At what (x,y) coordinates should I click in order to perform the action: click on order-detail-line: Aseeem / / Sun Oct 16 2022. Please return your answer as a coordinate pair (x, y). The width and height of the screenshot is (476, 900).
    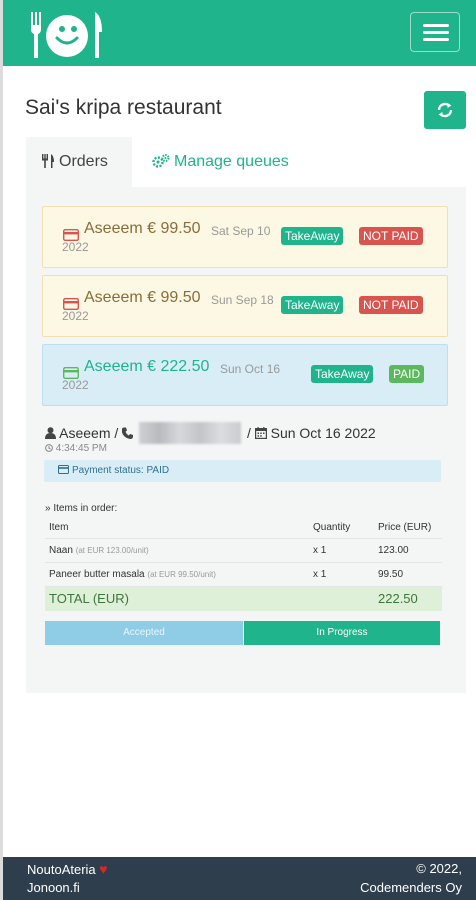
    Looking at the image, I should click on (210, 433).